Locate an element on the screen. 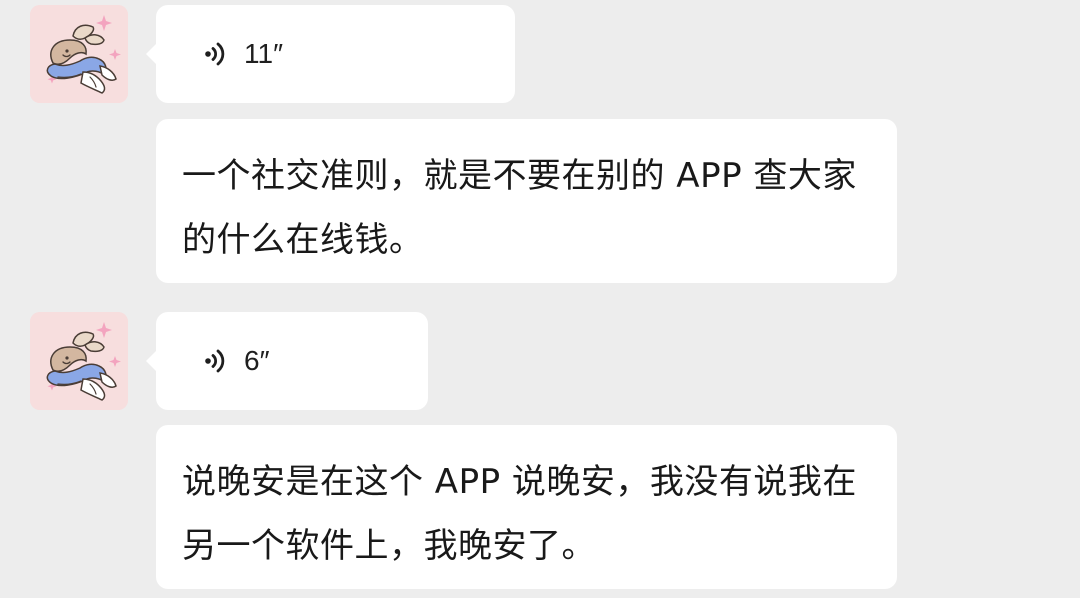 Image resolution: width=1080 pixels, height=598 pixels. voice-message-bubble: 6″ is located at coordinates (287, 361).